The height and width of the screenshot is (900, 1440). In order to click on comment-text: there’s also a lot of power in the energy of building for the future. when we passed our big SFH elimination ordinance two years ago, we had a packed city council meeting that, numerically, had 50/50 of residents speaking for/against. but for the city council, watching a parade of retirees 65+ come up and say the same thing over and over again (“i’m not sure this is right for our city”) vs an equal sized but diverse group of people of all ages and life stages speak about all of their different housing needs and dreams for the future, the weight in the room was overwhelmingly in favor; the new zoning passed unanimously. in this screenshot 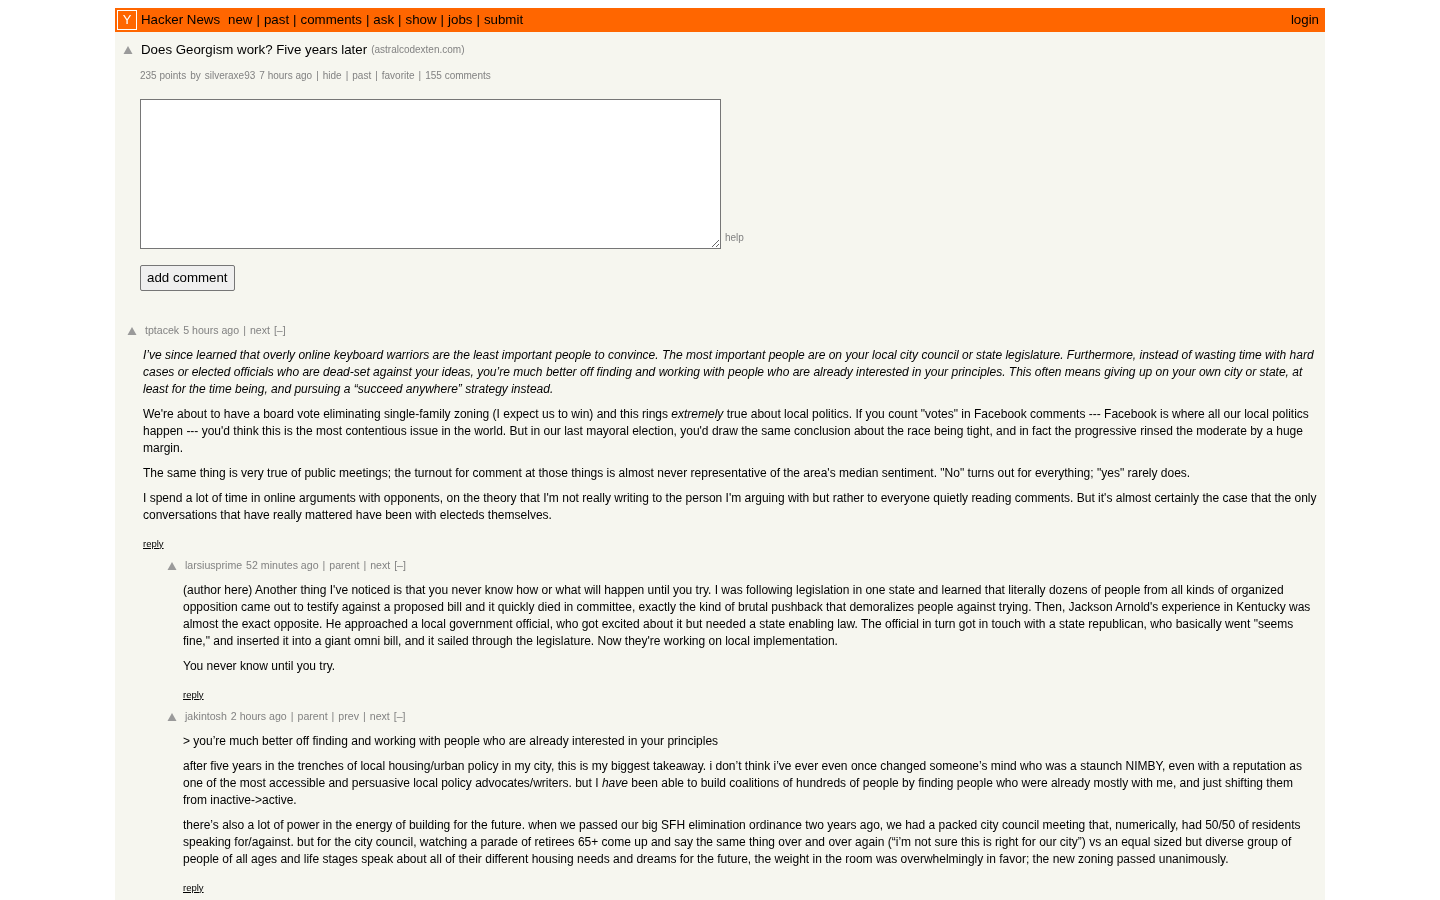, I will do `click(742, 842)`.